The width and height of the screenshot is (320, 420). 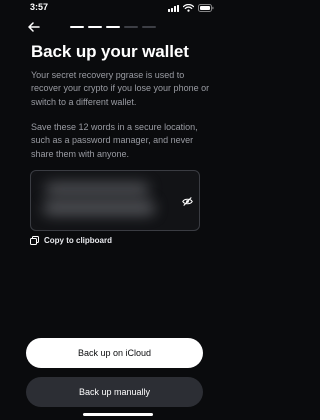 What do you see at coordinates (39, 7) in the screenshot?
I see `status-time: 3:57` at bounding box center [39, 7].